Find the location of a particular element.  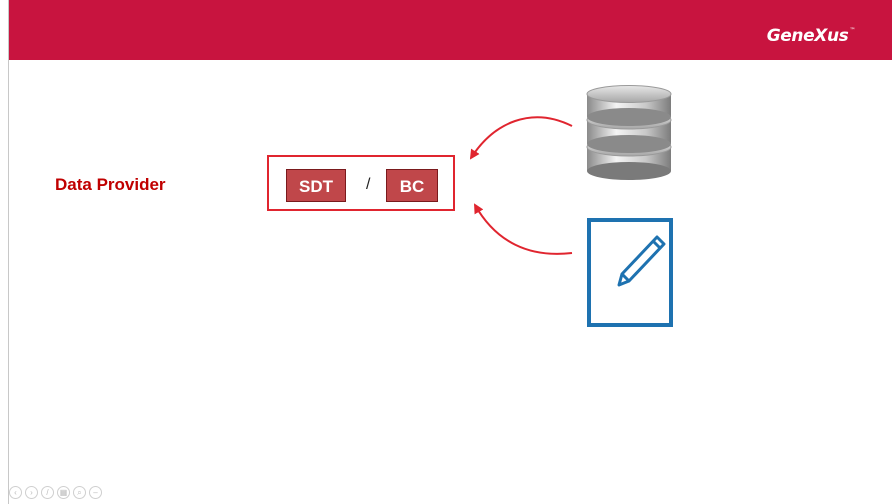

edit-document-icon is located at coordinates (630, 272).